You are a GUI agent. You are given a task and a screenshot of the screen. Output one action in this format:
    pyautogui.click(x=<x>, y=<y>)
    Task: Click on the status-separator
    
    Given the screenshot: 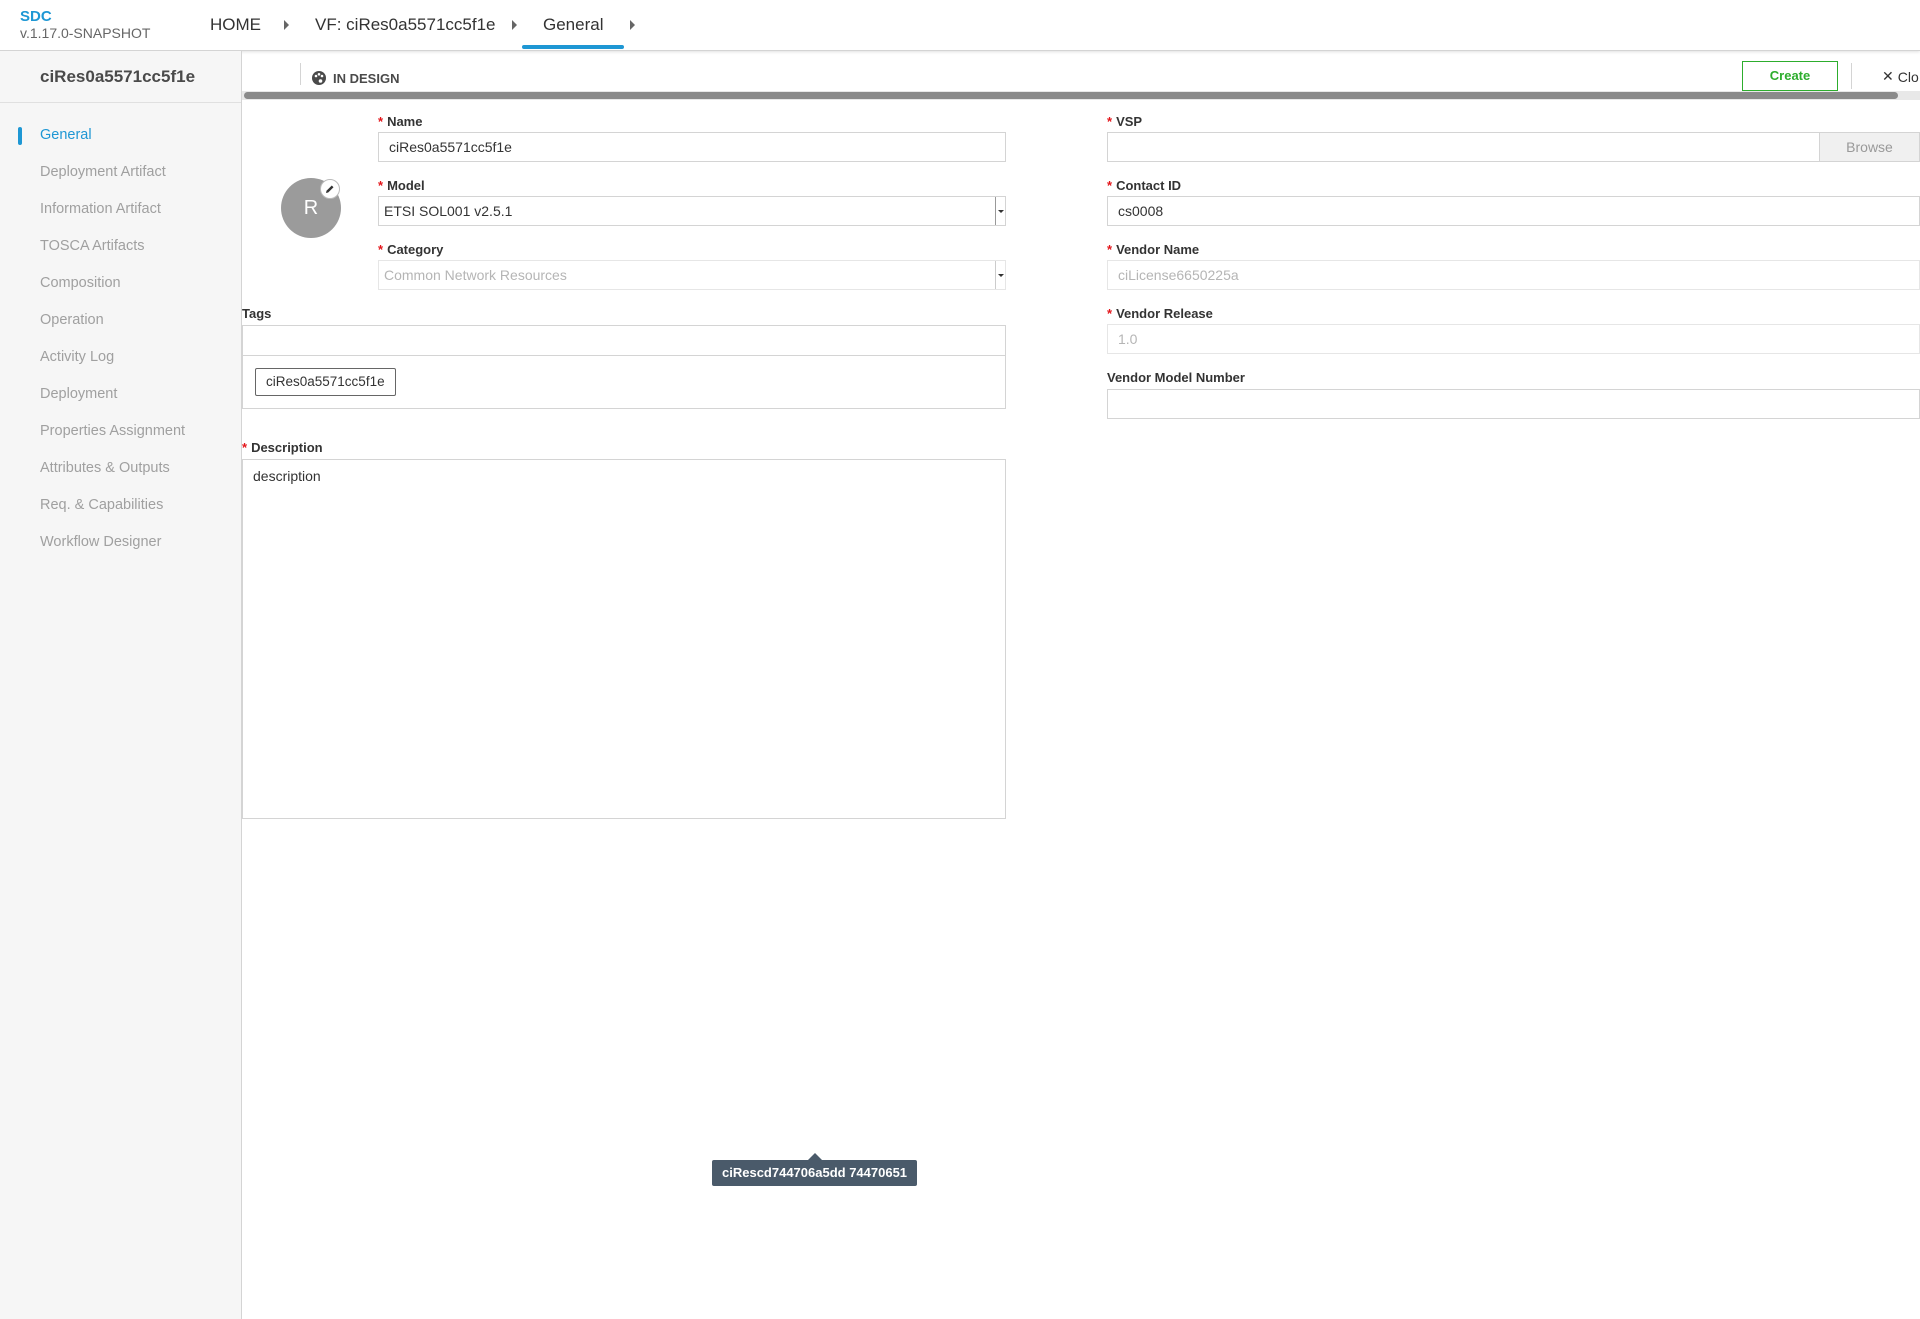 What is the action you would take?
    pyautogui.click(x=300, y=74)
    